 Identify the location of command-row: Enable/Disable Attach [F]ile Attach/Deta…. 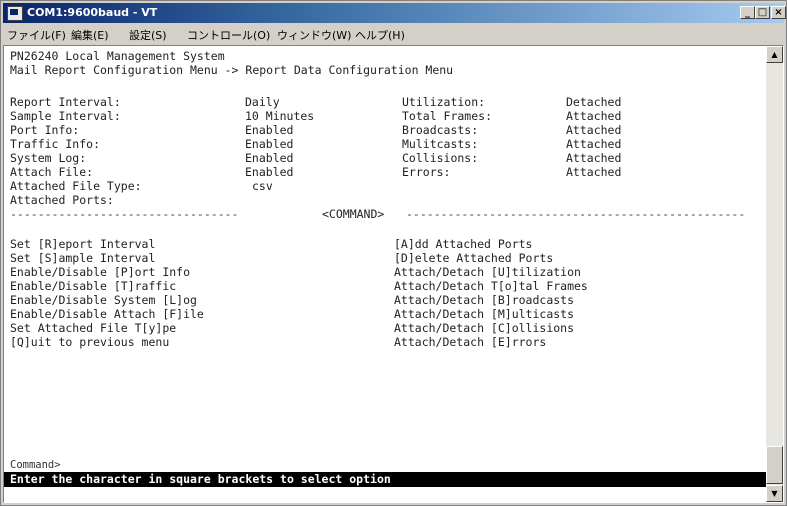
(292, 314).